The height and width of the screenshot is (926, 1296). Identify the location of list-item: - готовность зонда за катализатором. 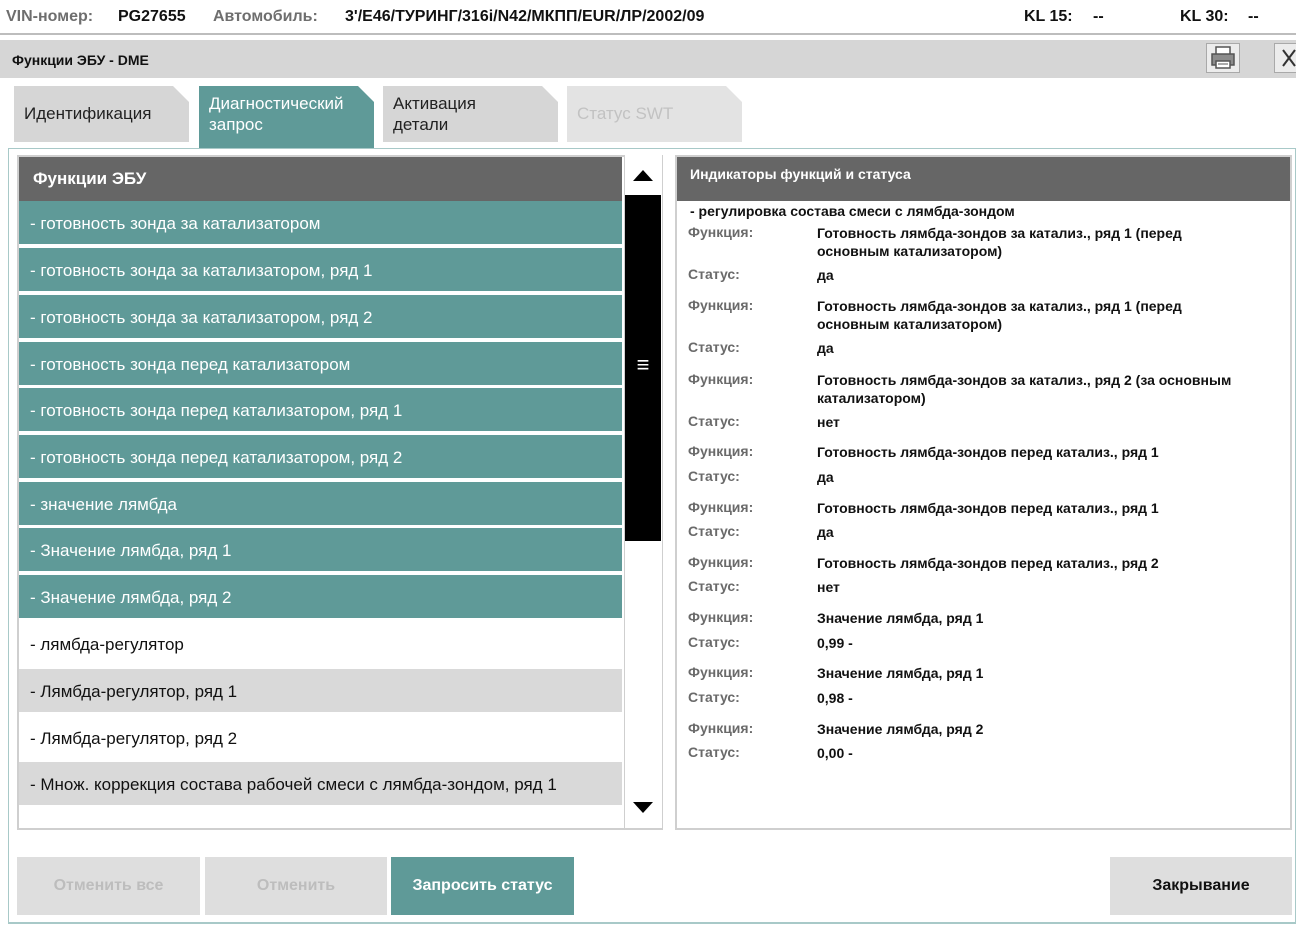
(320, 223).